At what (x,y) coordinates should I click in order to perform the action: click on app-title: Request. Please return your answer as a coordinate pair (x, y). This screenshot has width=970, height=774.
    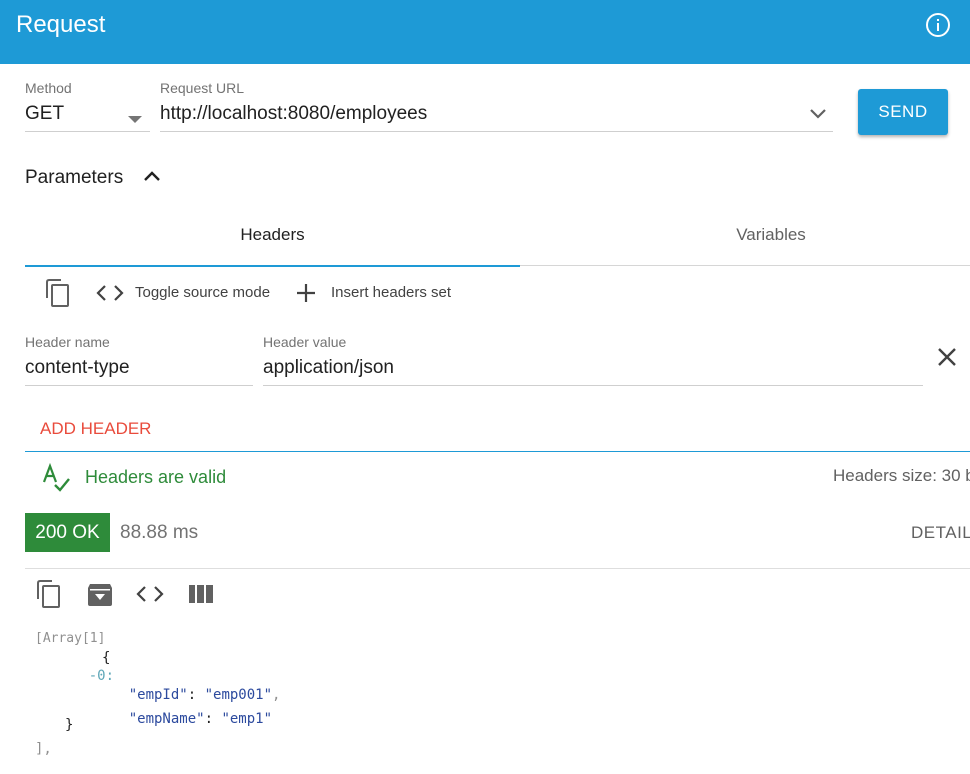
    Looking at the image, I should click on (61, 24).